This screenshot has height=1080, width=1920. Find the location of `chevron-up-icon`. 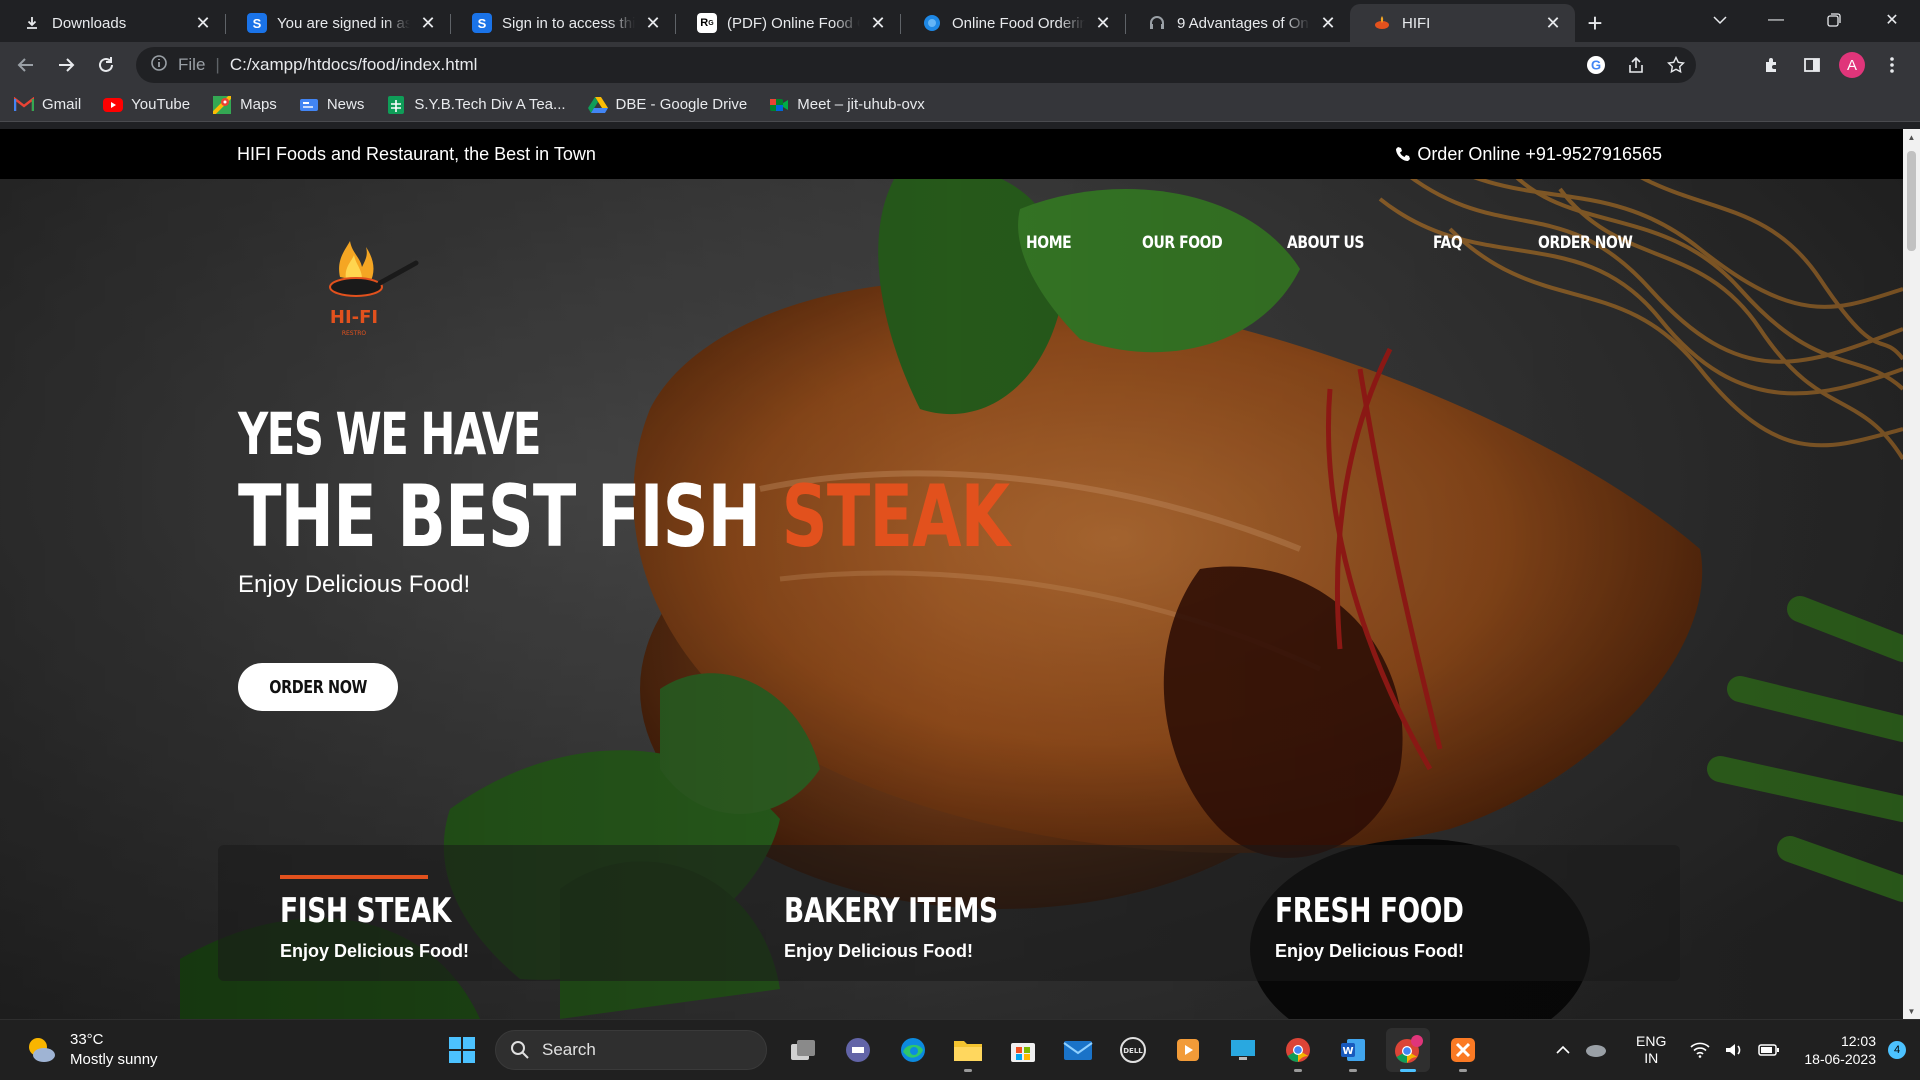

chevron-up-icon is located at coordinates (1563, 1050).